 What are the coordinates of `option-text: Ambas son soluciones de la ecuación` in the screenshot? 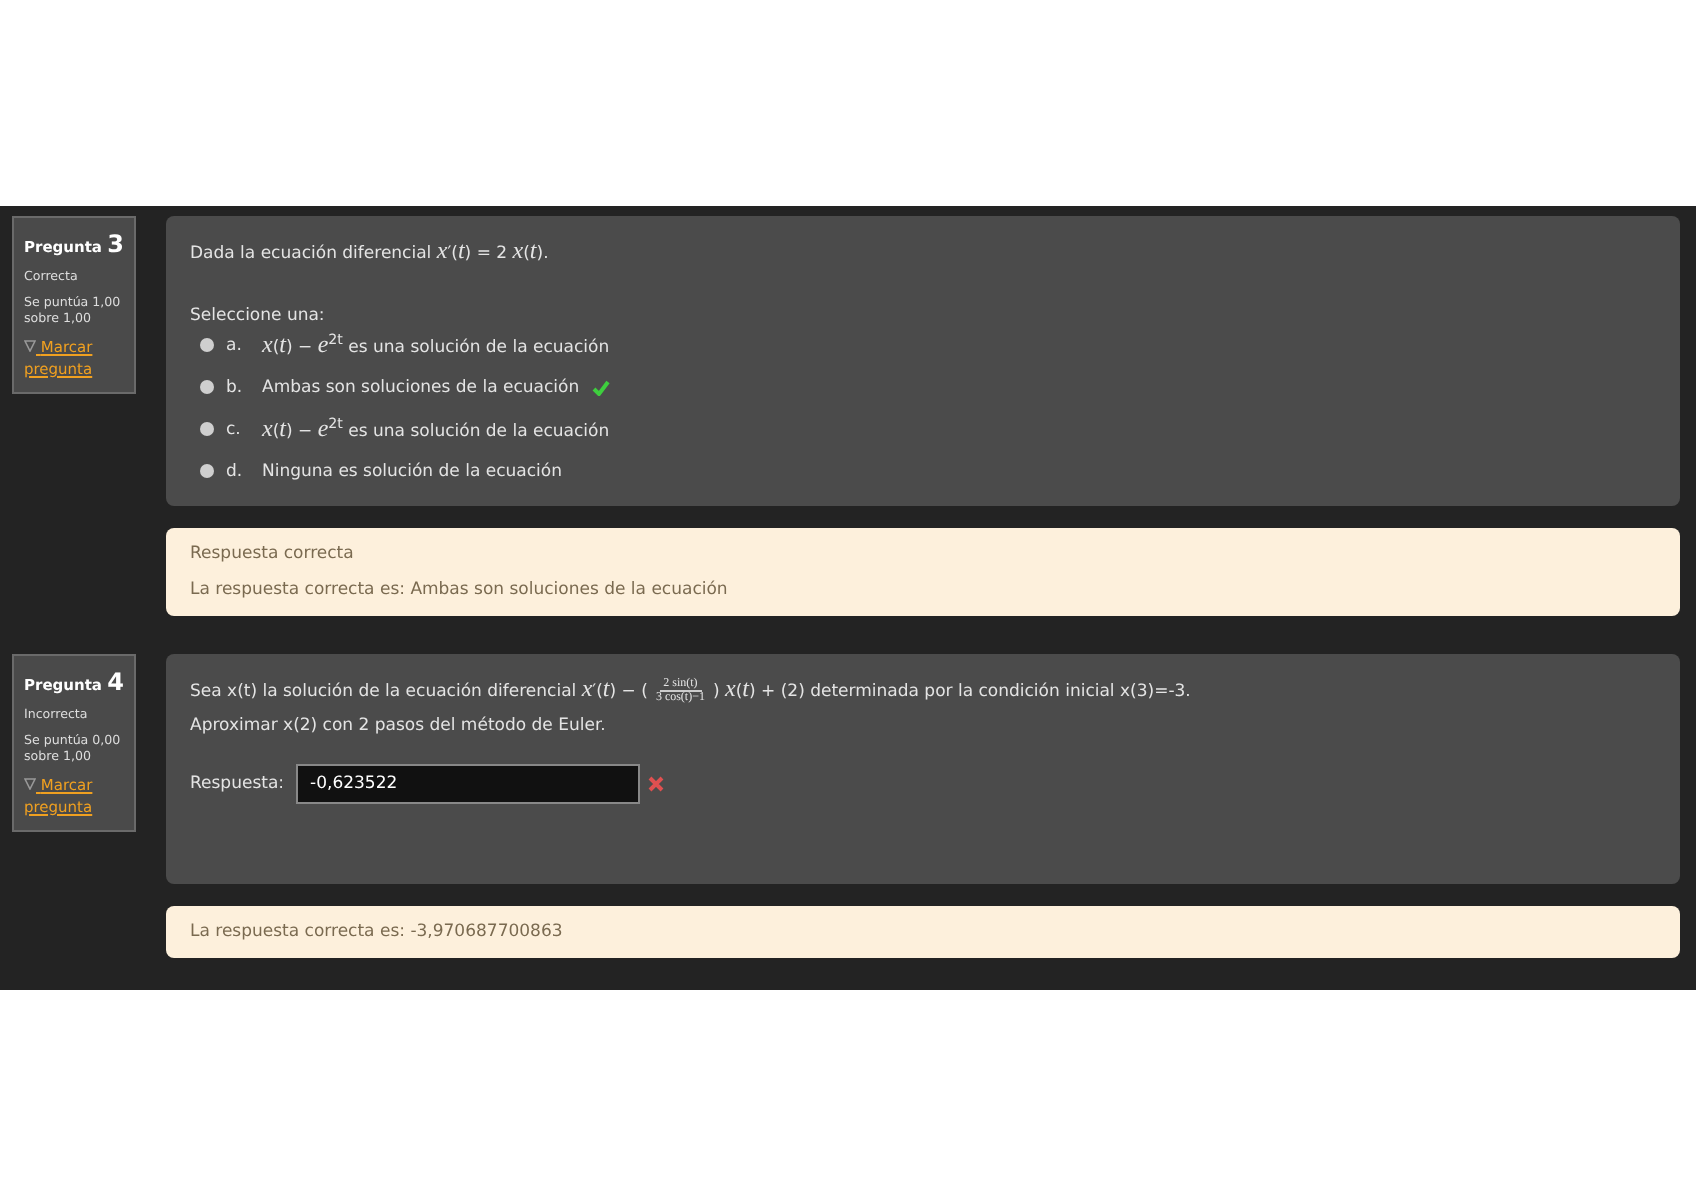 It's located at (421, 387).